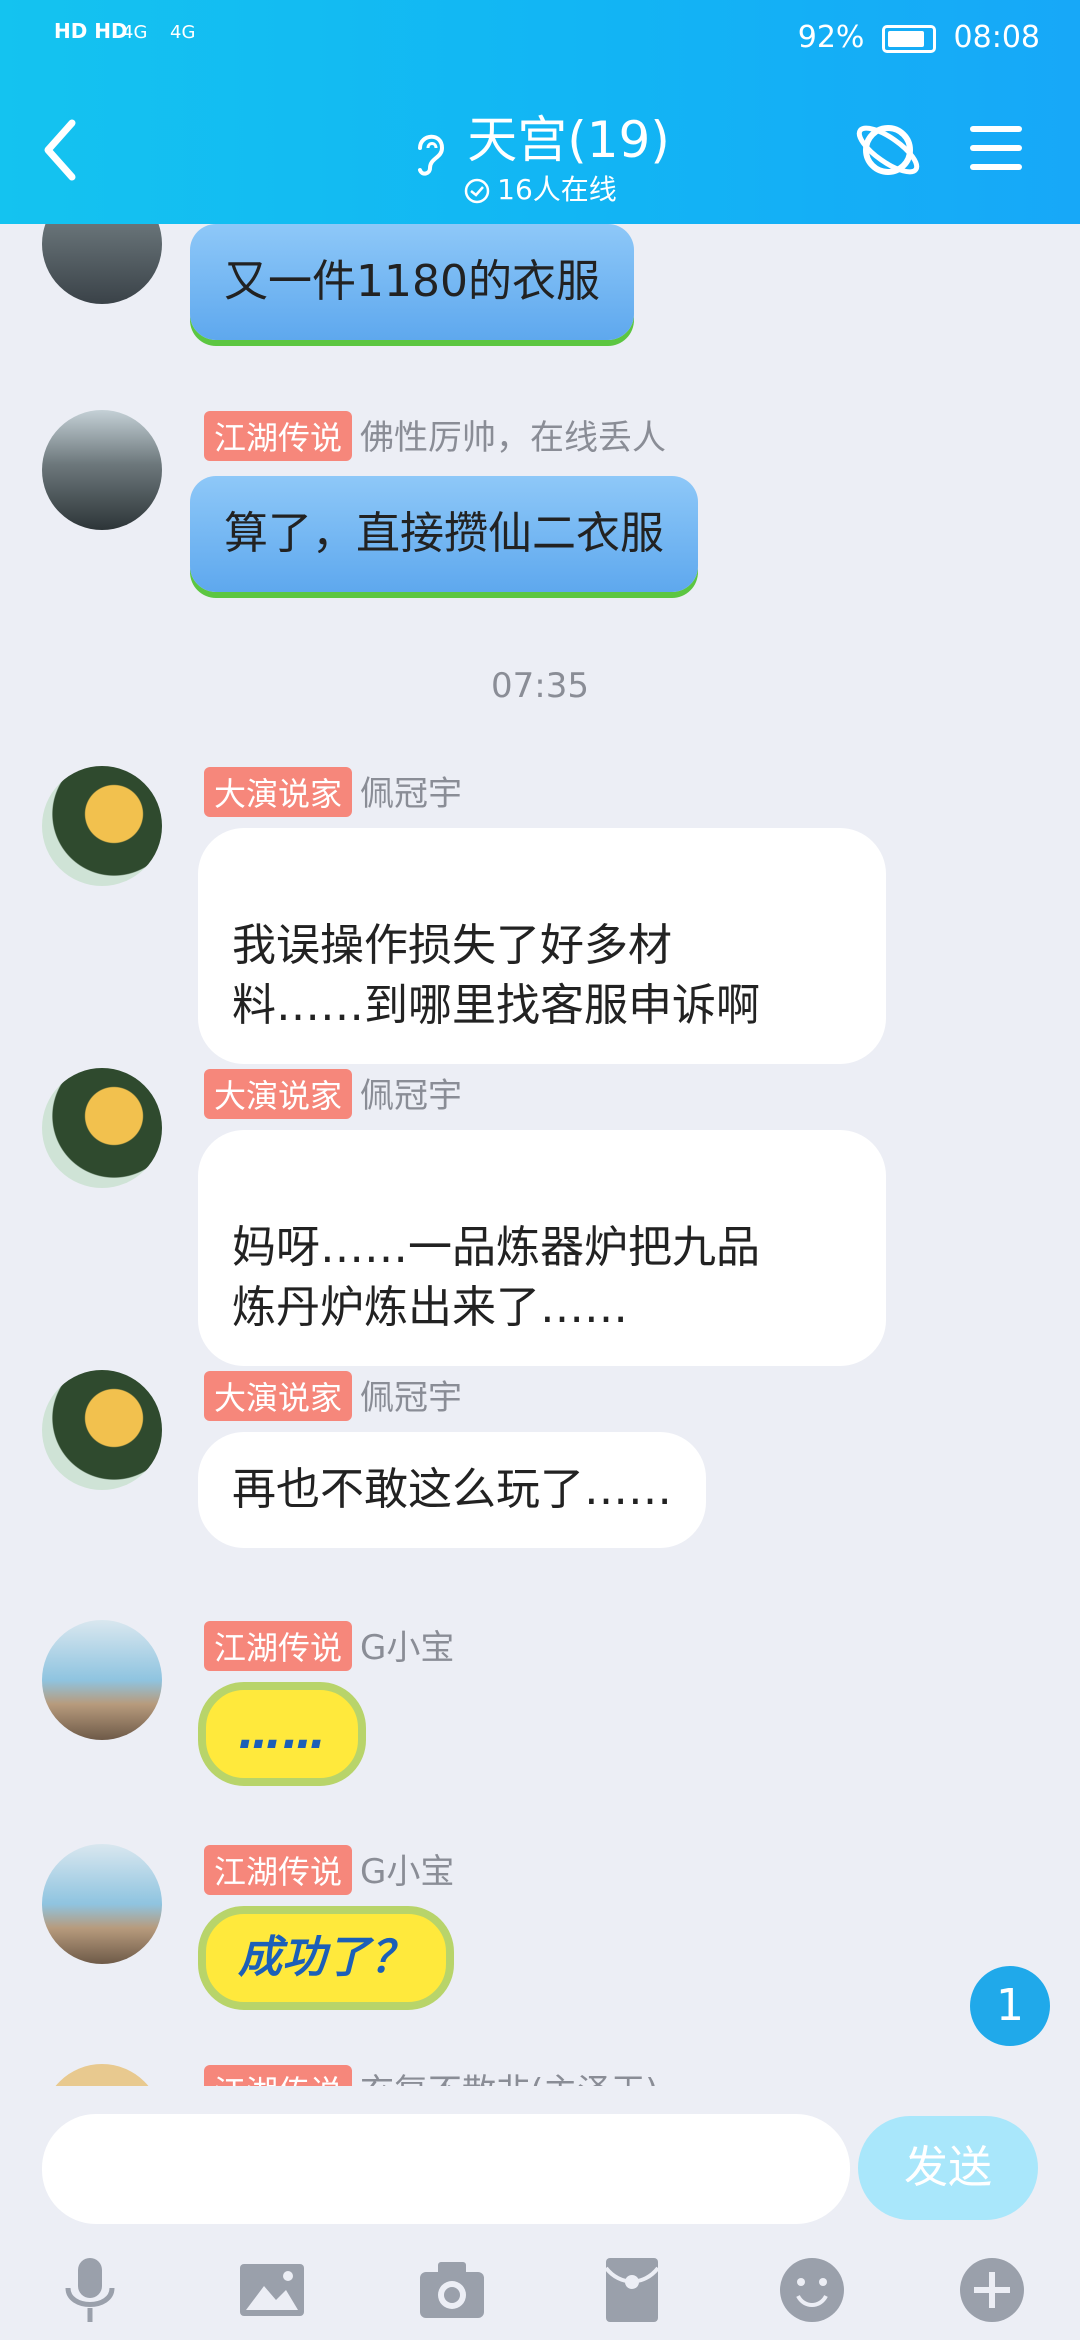  I want to click on message-bubble: 算了，直接攒仙二衣服, so click(444, 534).